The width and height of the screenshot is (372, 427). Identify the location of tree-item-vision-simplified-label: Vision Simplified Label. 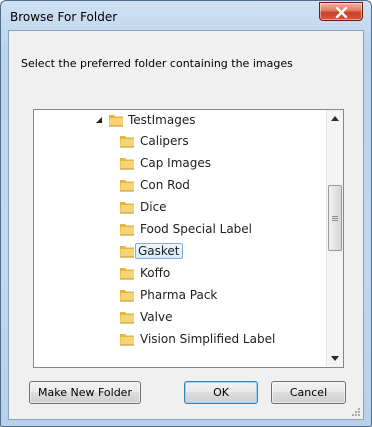
(179, 339).